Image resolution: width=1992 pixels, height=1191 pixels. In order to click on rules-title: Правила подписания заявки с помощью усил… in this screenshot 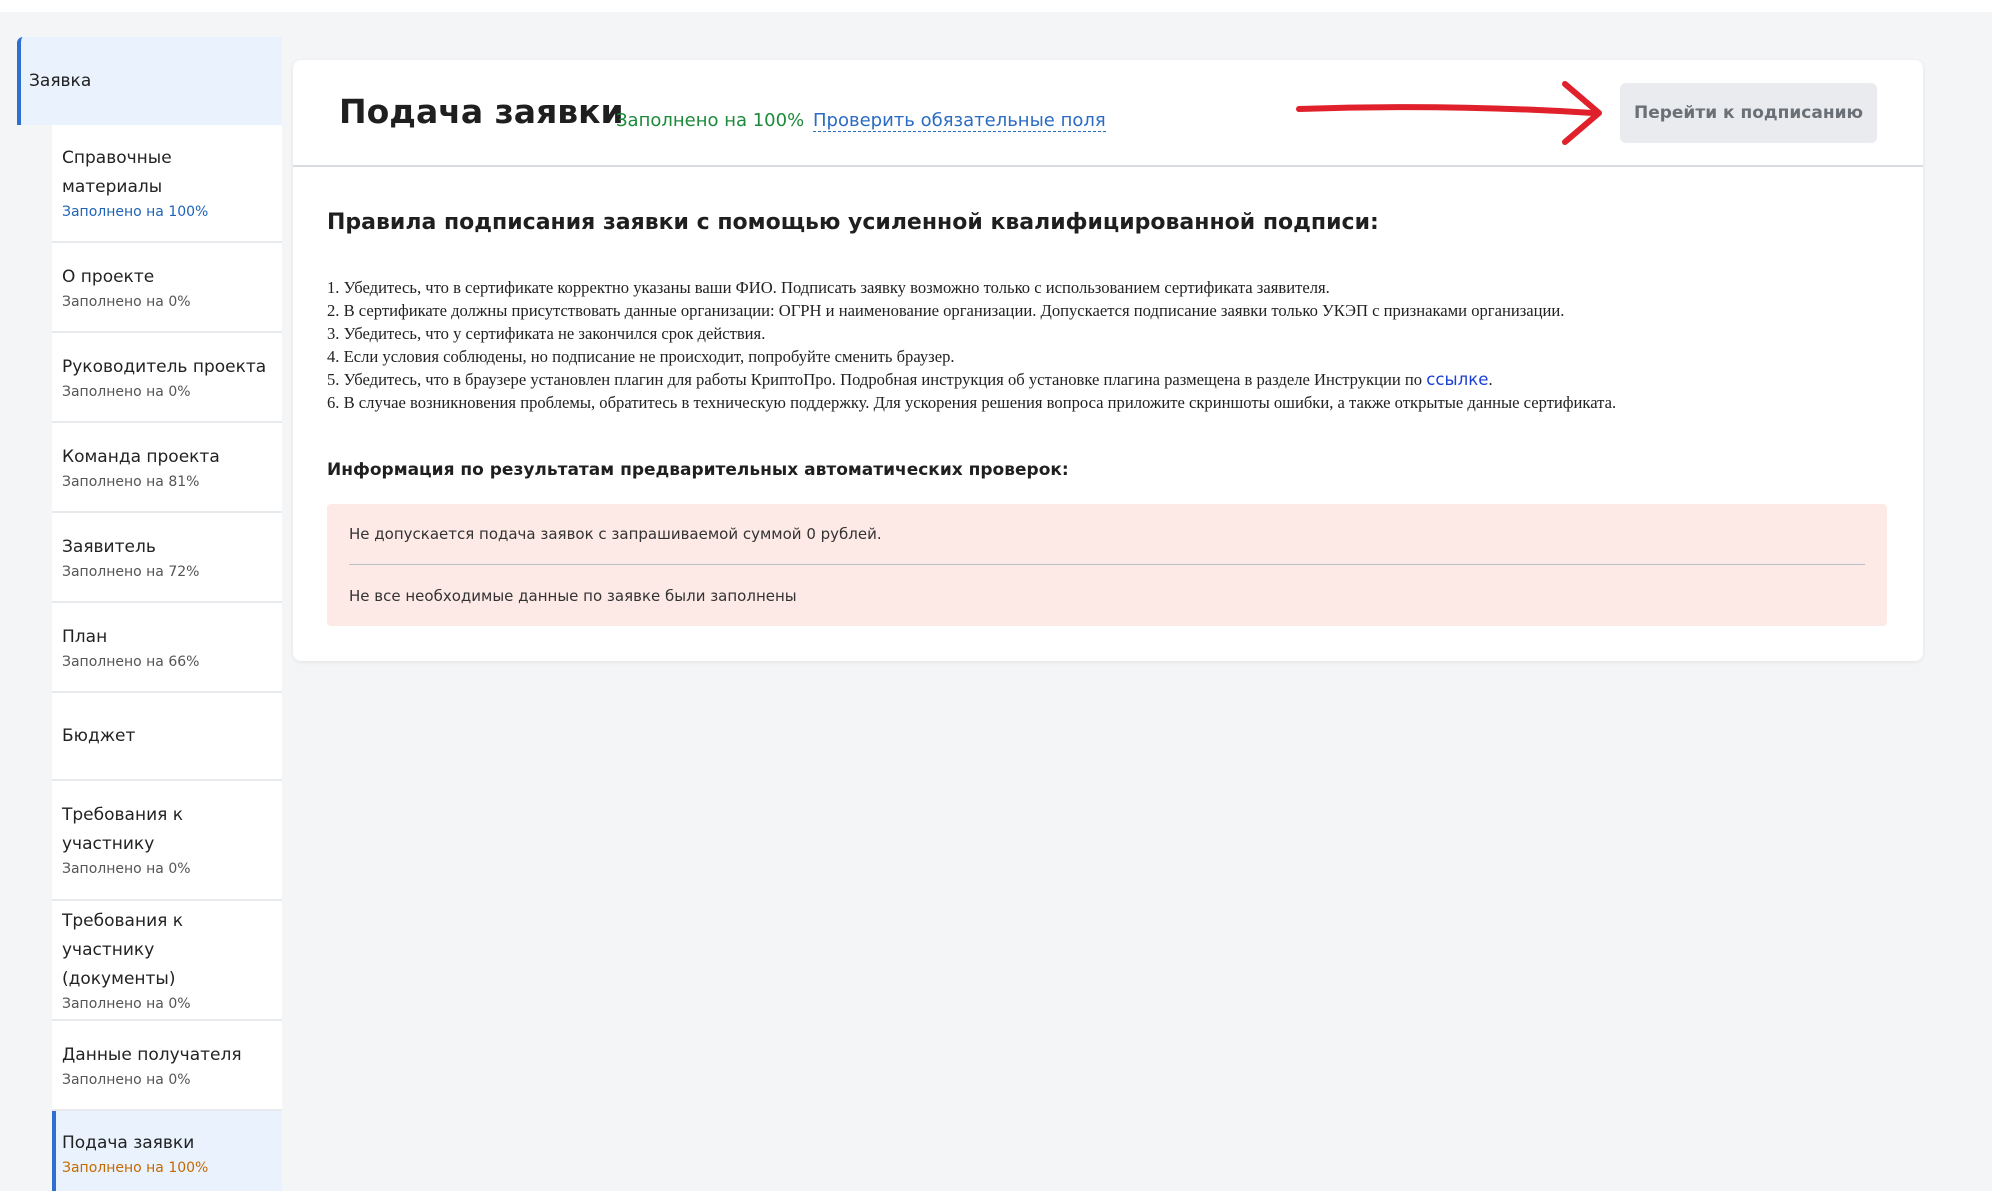, I will do `click(853, 222)`.